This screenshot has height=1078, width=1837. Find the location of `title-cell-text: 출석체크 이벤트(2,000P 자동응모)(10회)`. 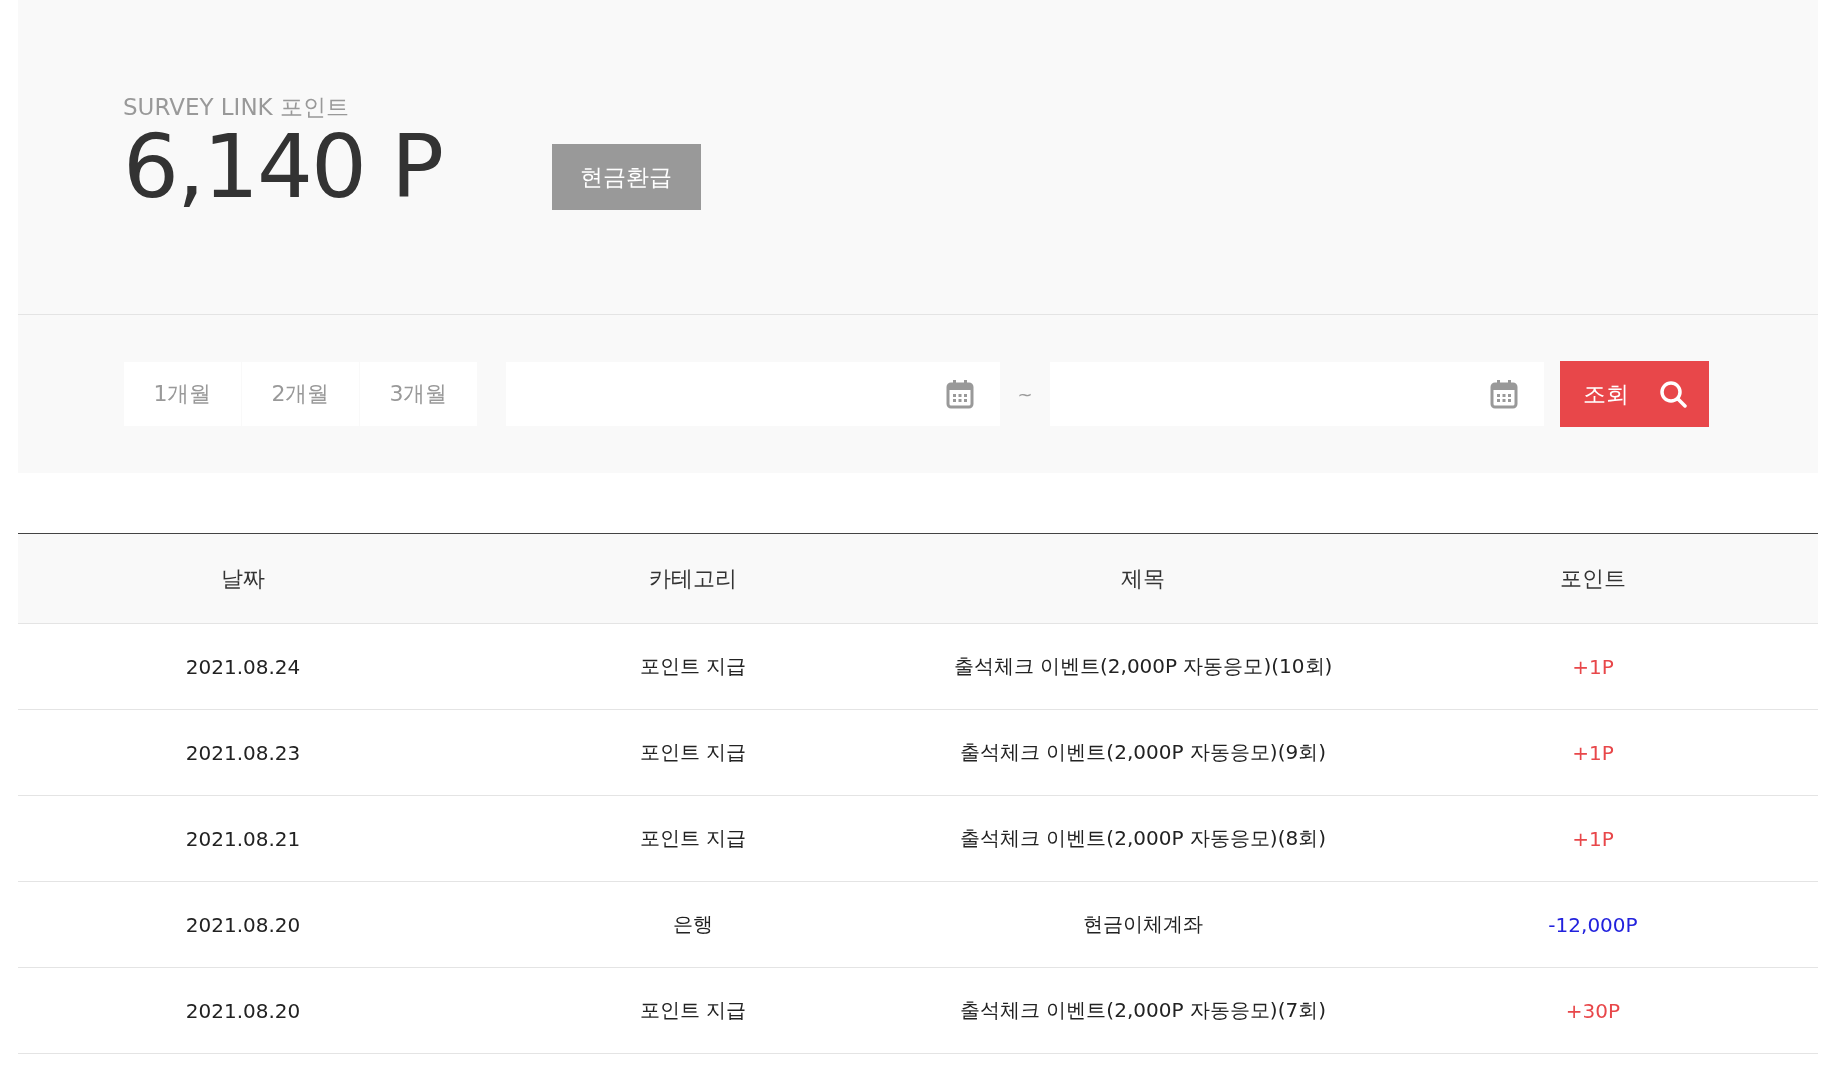

title-cell-text: 출석체크 이벤트(2,000P 자동응모)(10회) is located at coordinates (1143, 666).